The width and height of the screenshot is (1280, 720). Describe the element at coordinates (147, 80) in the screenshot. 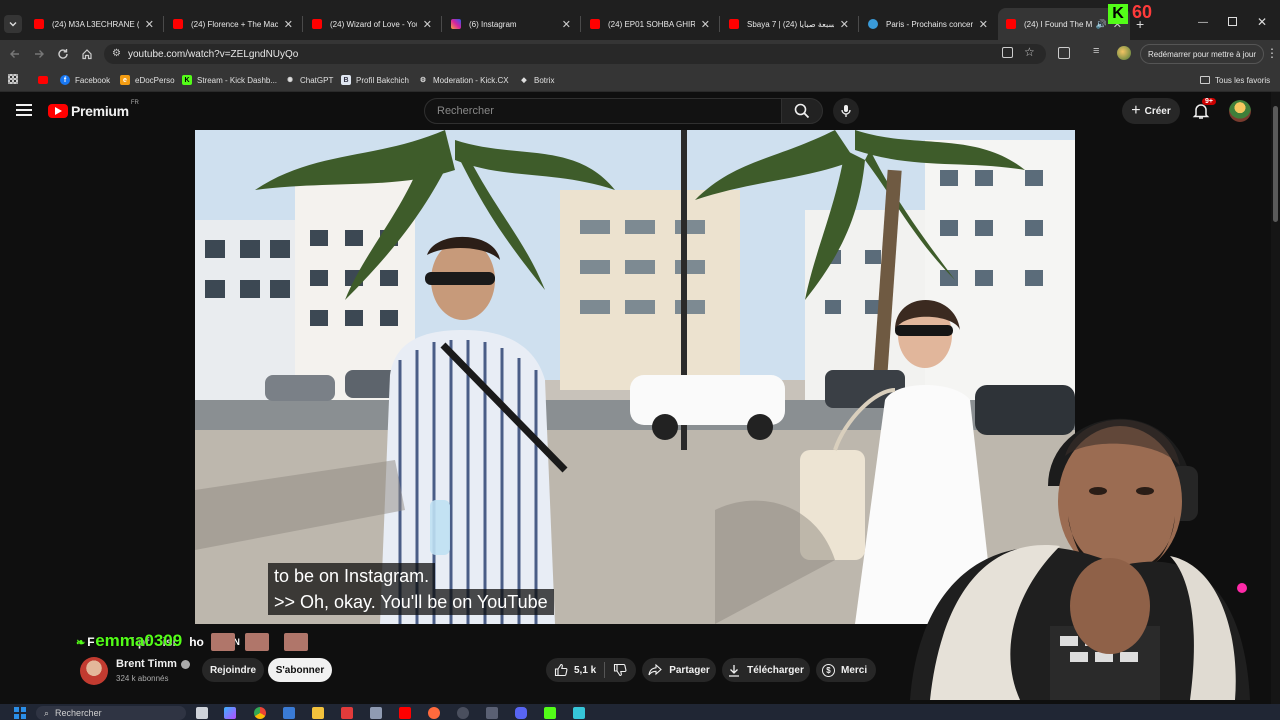

I see `bookmark-edocperso: e eDocPerso` at that location.